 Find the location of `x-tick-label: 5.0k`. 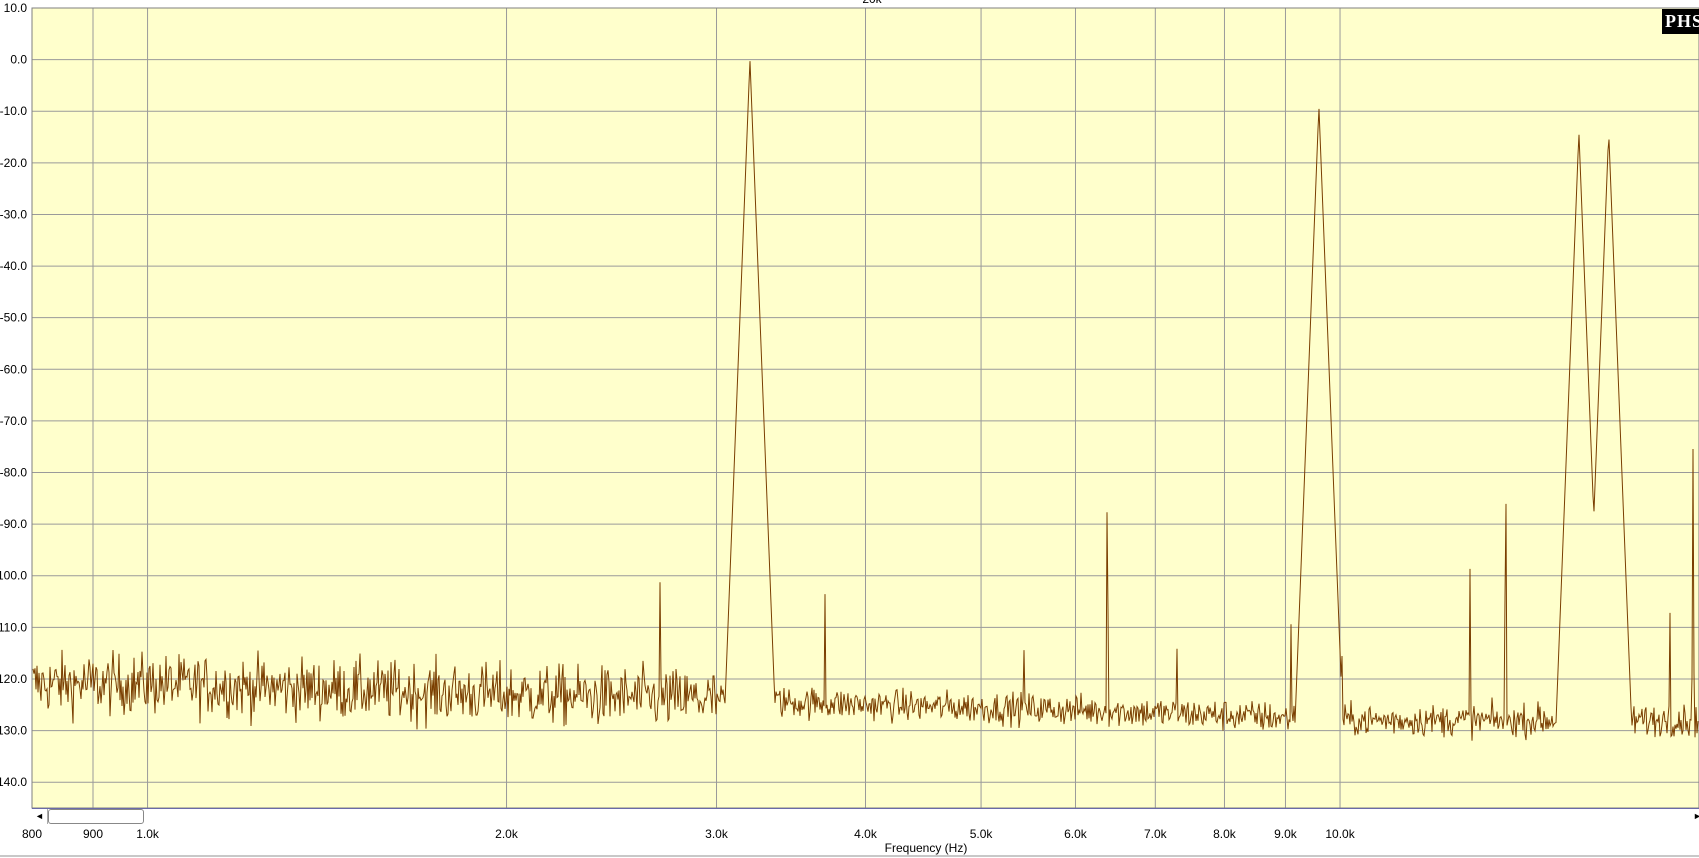

x-tick-label: 5.0k is located at coordinates (982, 834).